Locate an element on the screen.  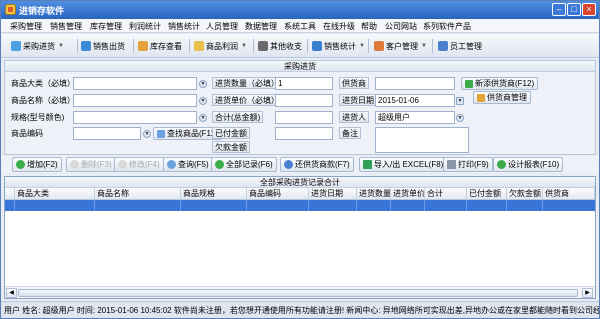
design-report-button: 设计报表(F10) is located at coordinates (528, 164).